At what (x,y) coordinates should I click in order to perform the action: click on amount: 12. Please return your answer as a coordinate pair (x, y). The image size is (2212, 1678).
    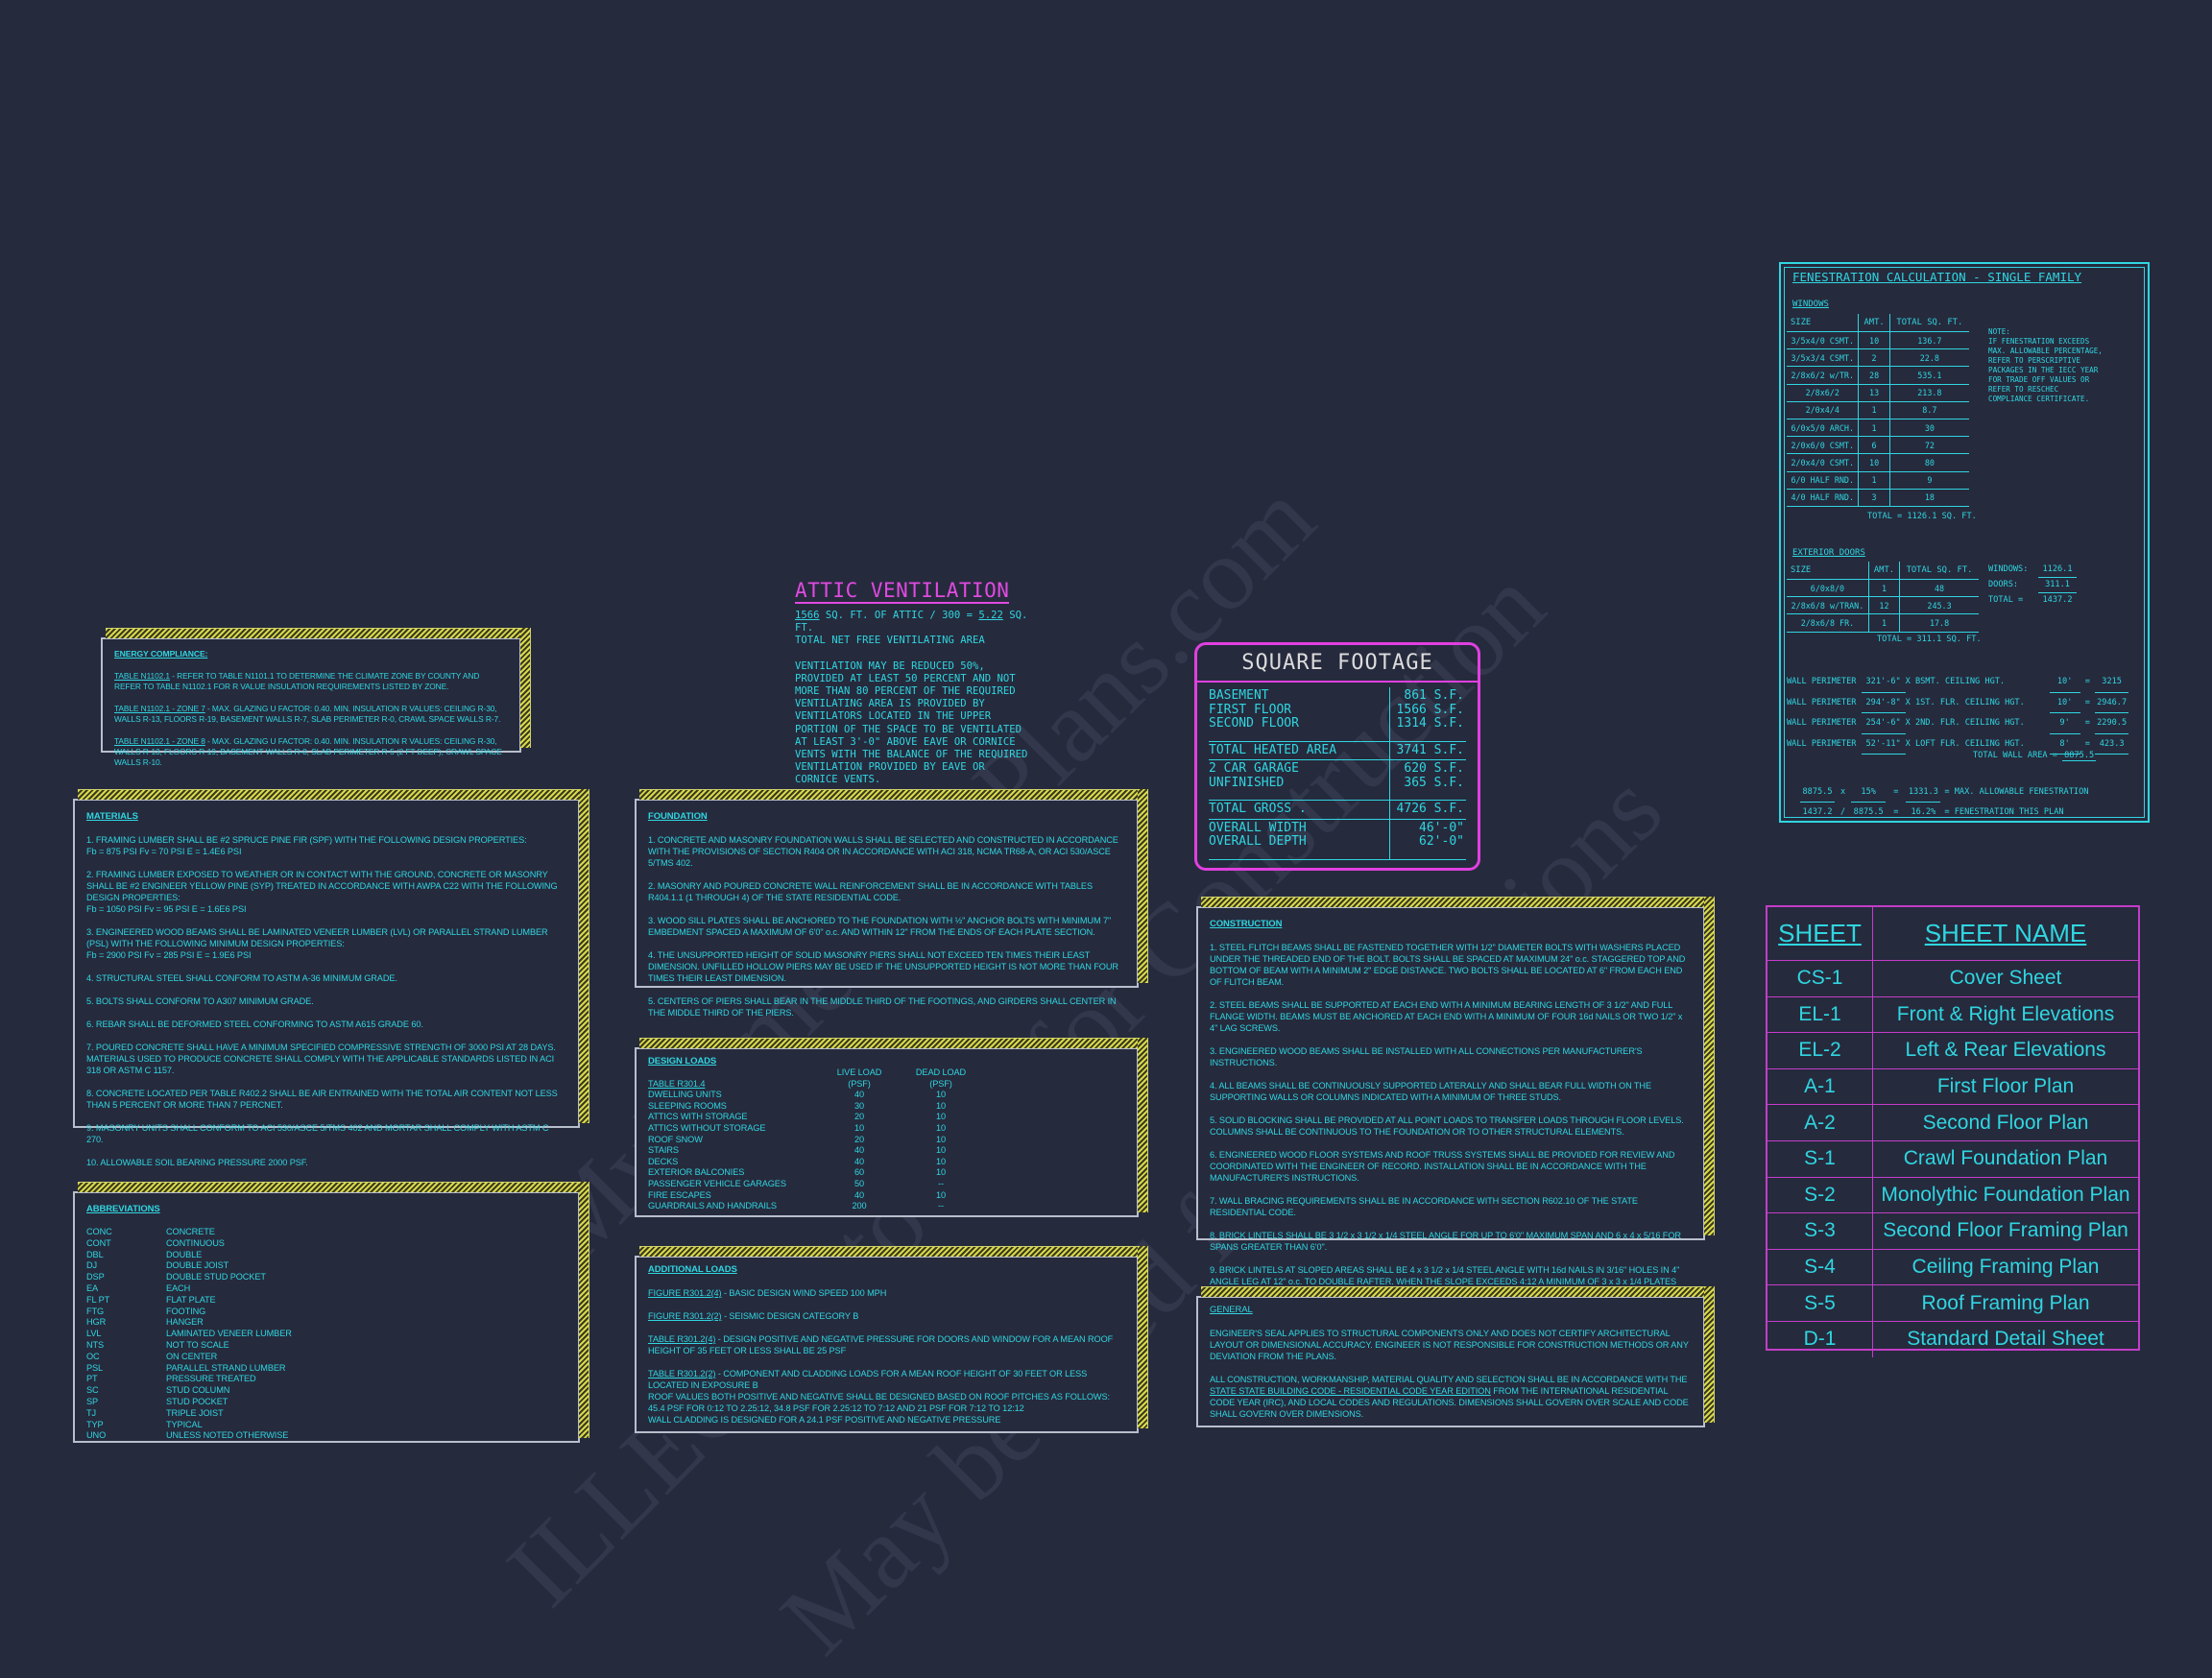
    Looking at the image, I should click on (1883, 605).